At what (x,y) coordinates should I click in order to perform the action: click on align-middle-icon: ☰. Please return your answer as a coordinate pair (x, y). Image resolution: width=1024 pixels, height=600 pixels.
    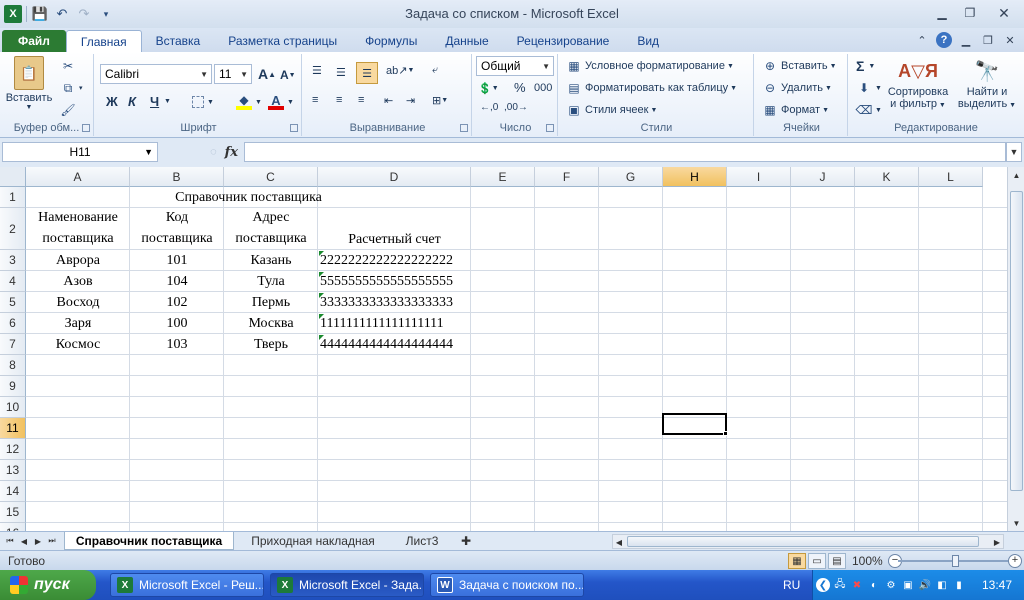
    Looking at the image, I should click on (341, 72).